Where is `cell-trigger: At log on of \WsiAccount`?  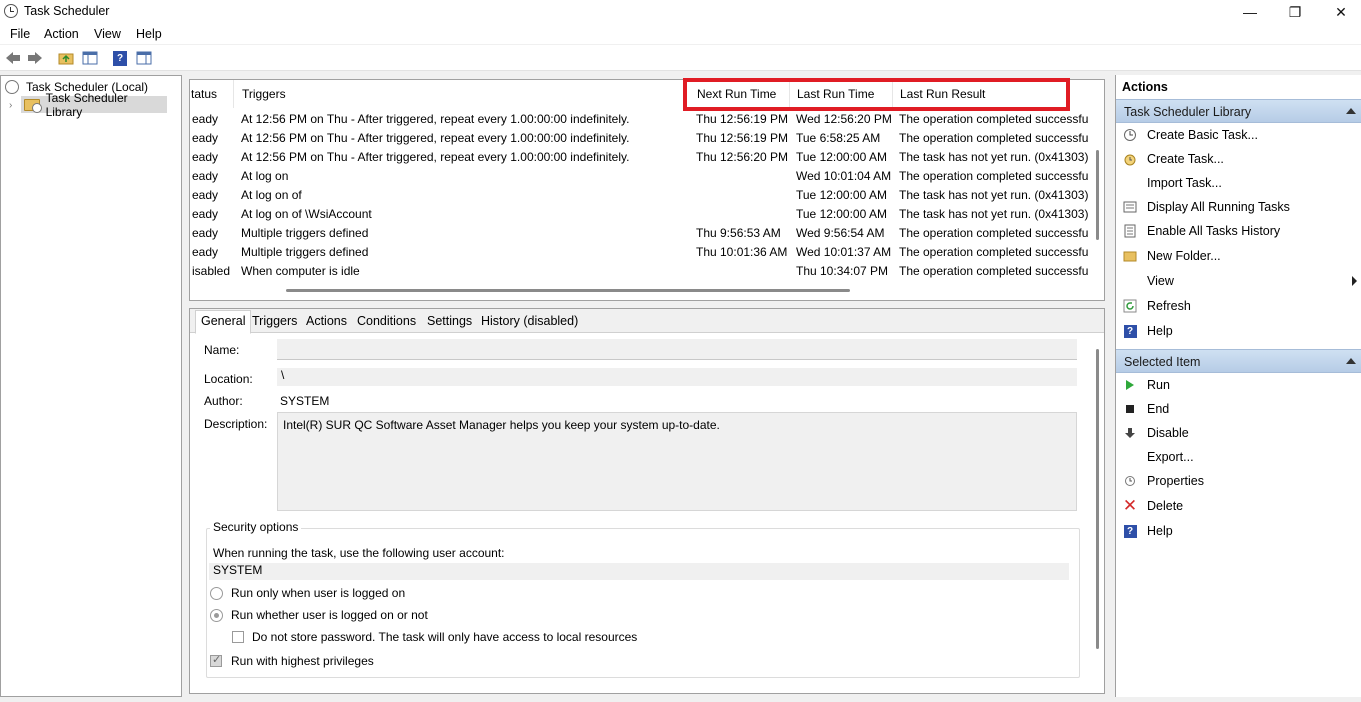 cell-trigger: At log on of \WsiAccount is located at coordinates (306, 214).